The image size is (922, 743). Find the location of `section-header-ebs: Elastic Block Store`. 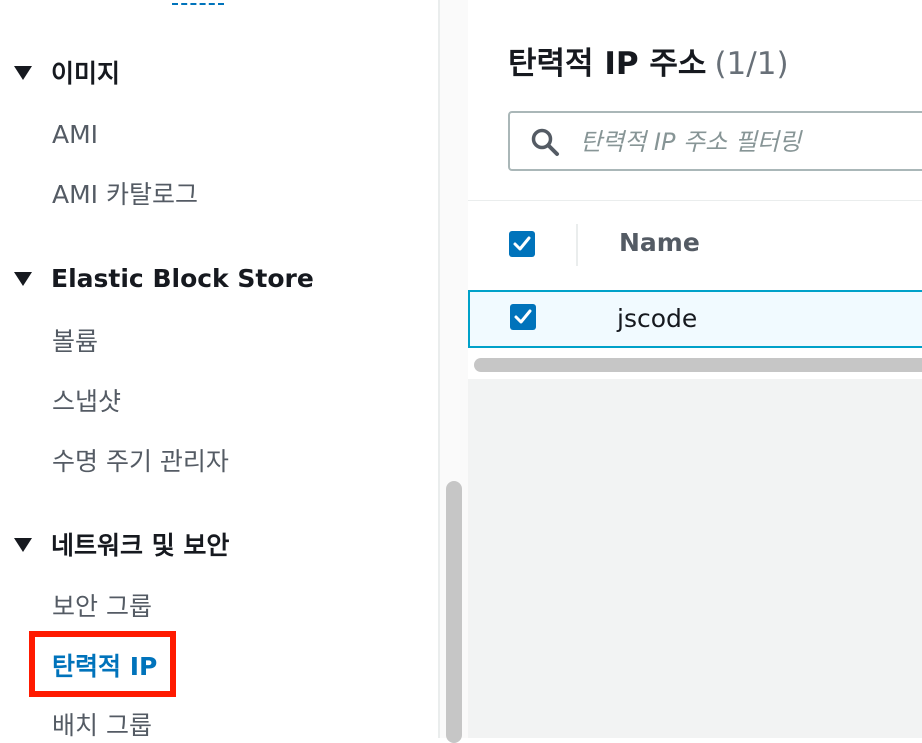

section-header-ebs: Elastic Block Store is located at coordinates (164, 278).